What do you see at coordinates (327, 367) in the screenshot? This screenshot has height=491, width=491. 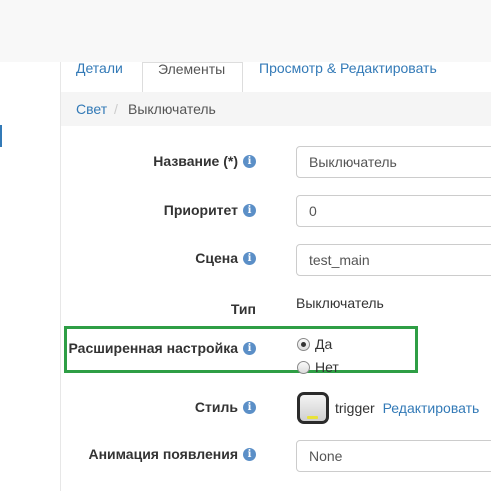 I see `advanced-option-no-label: Нет` at bounding box center [327, 367].